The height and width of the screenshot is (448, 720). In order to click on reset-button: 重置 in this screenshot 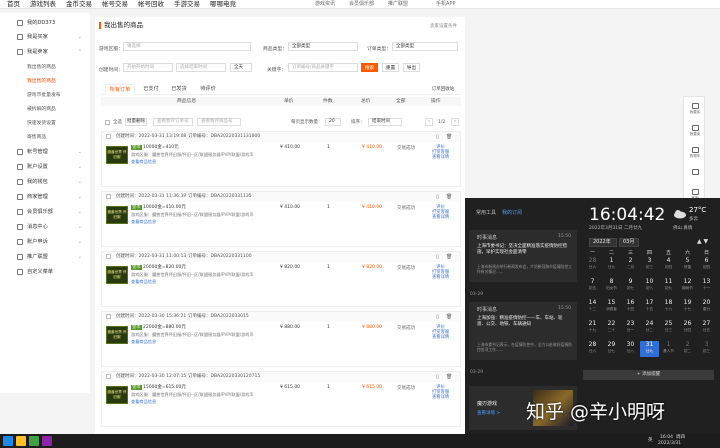, I will do `click(390, 67)`.